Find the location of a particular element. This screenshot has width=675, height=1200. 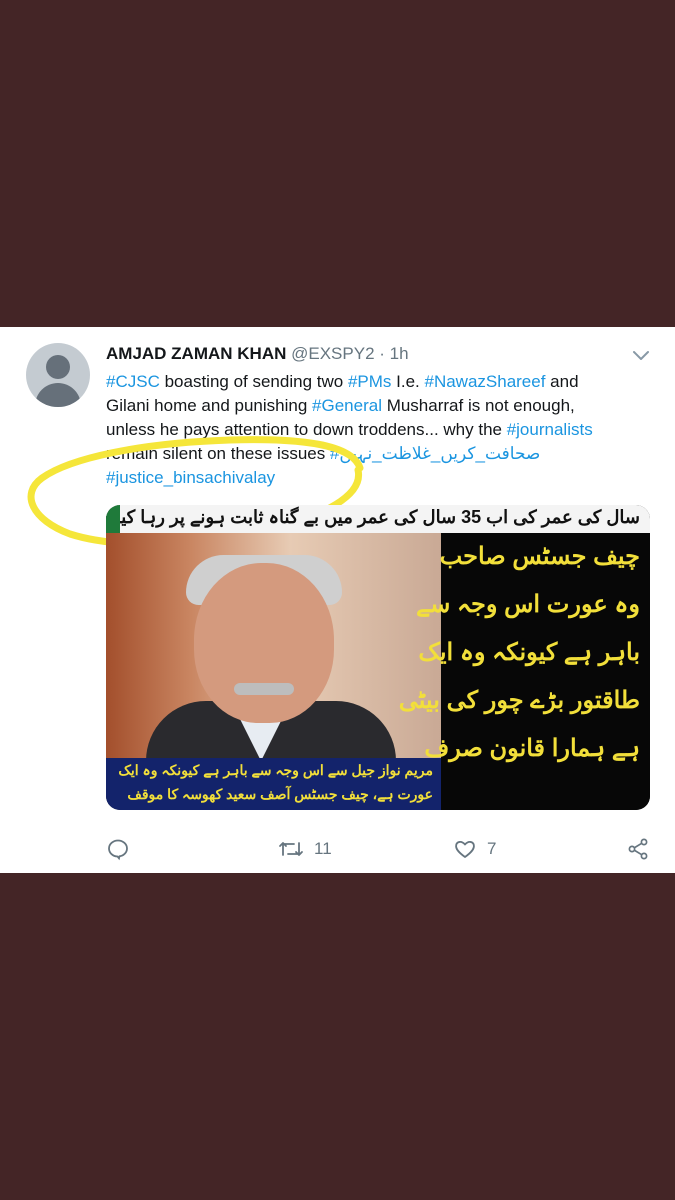

panel-line: باہر ہے کیونکہ وہ ایک is located at coordinates (529, 652).